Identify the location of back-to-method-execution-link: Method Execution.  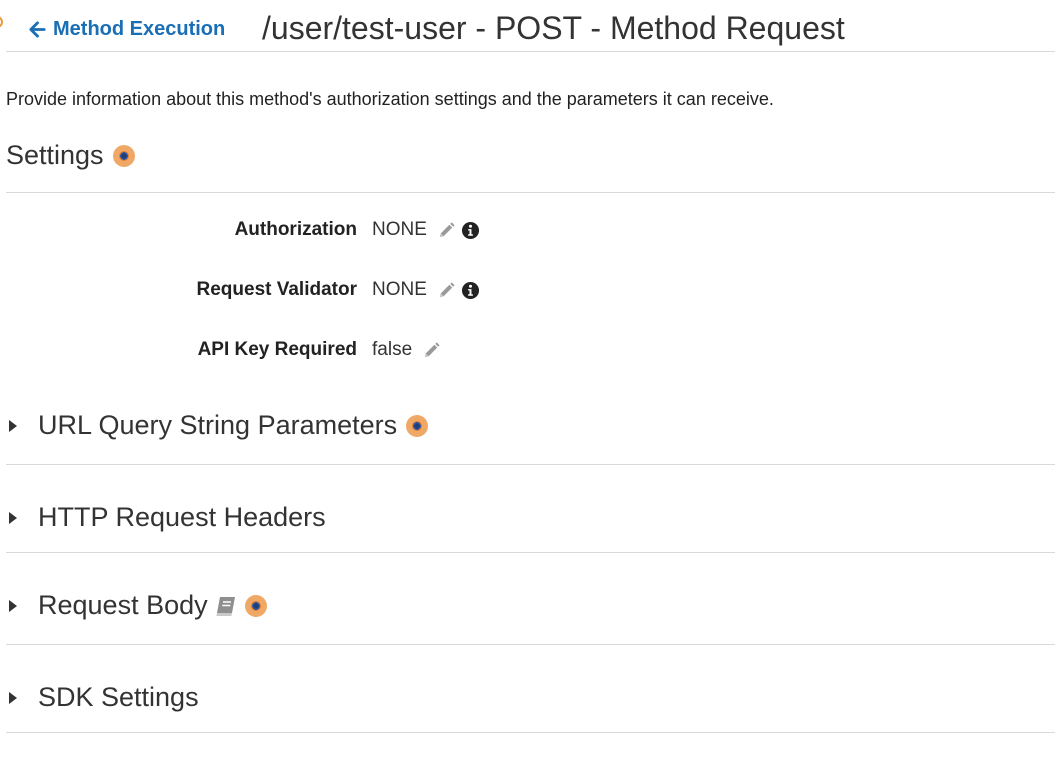
(126, 29).